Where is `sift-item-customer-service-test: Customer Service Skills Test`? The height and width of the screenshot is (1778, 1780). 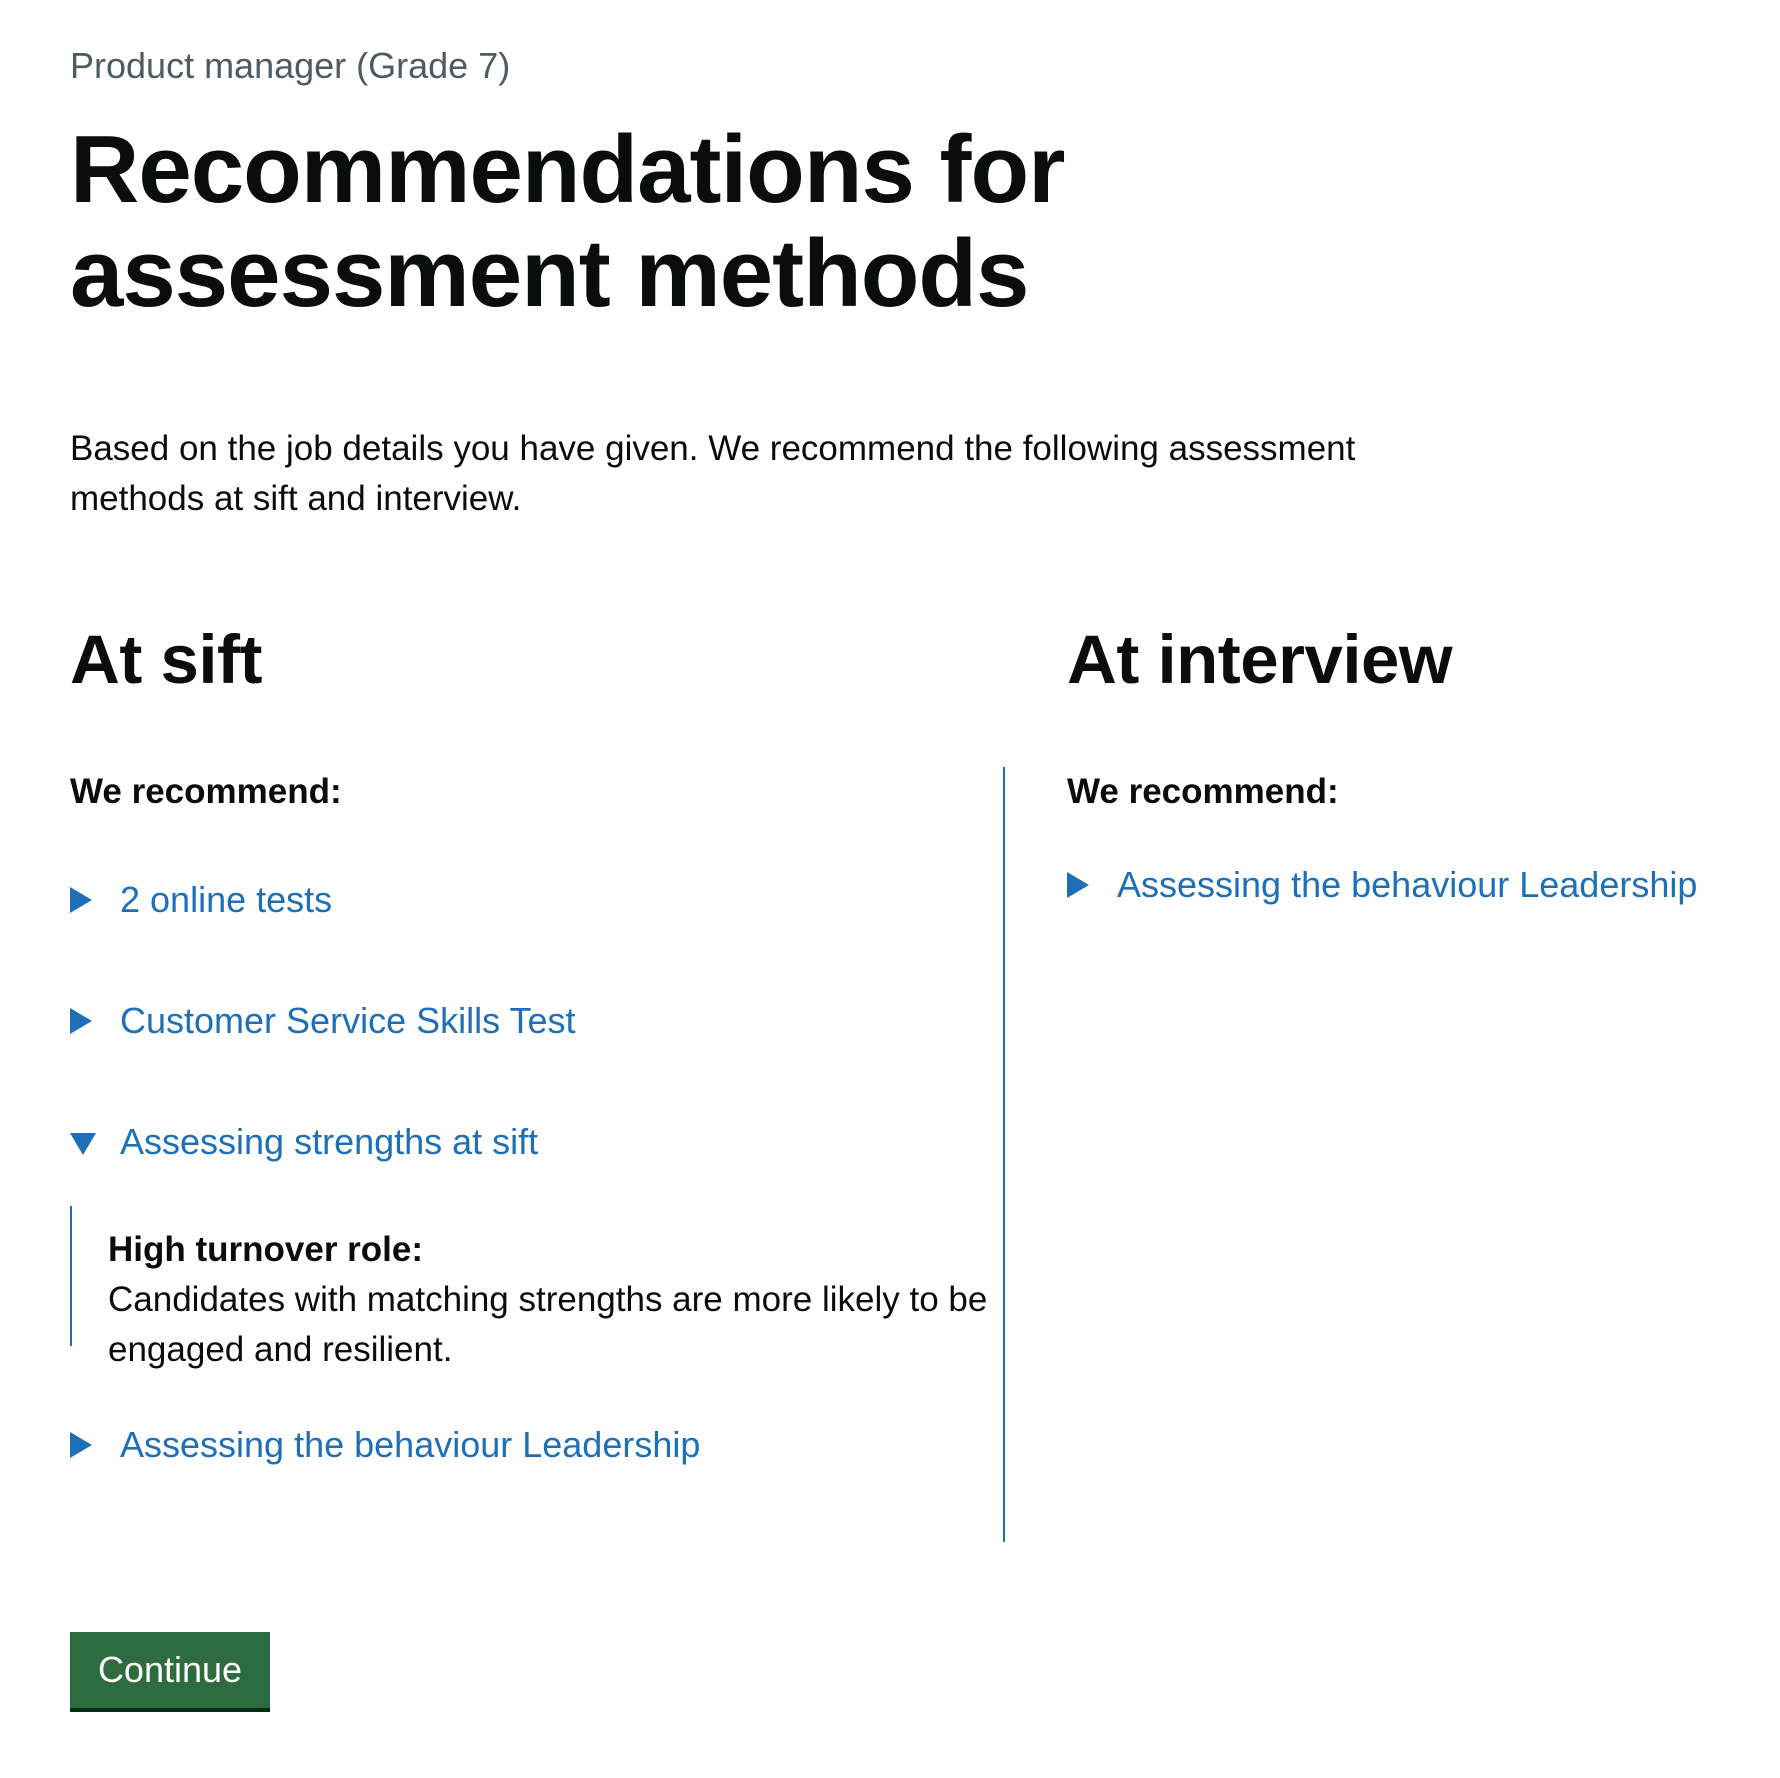 sift-item-customer-service-test: Customer Service Skills Test is located at coordinates (420, 1023).